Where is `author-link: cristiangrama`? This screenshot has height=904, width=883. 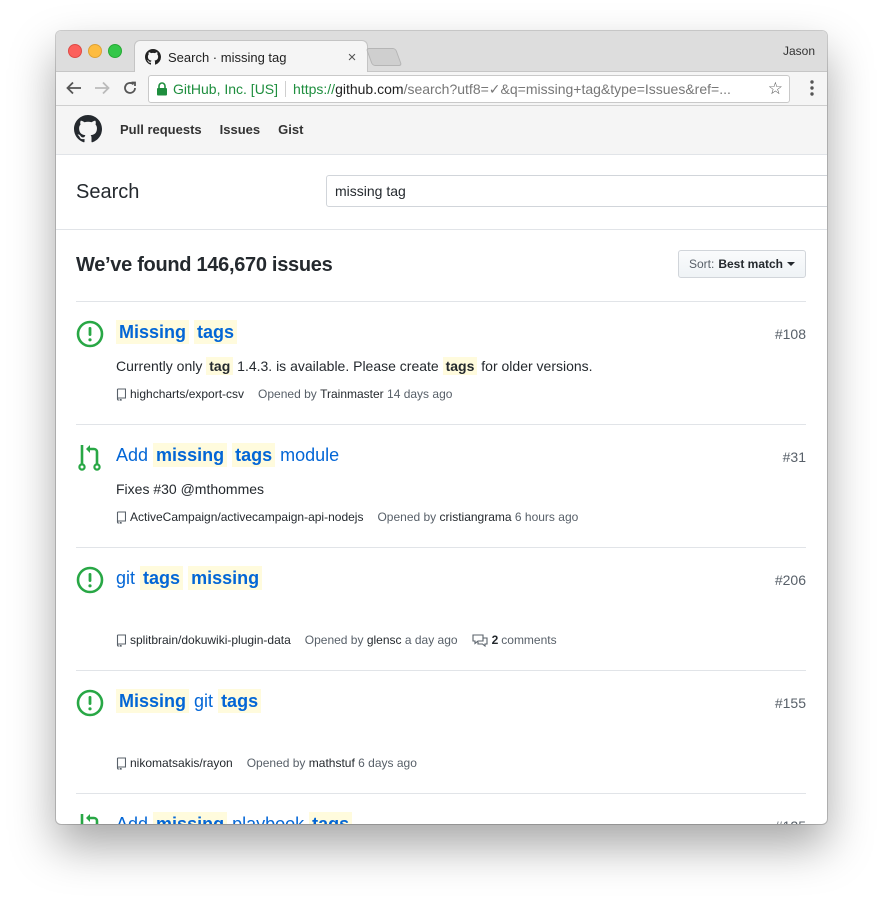 author-link: cristiangrama is located at coordinates (476, 517).